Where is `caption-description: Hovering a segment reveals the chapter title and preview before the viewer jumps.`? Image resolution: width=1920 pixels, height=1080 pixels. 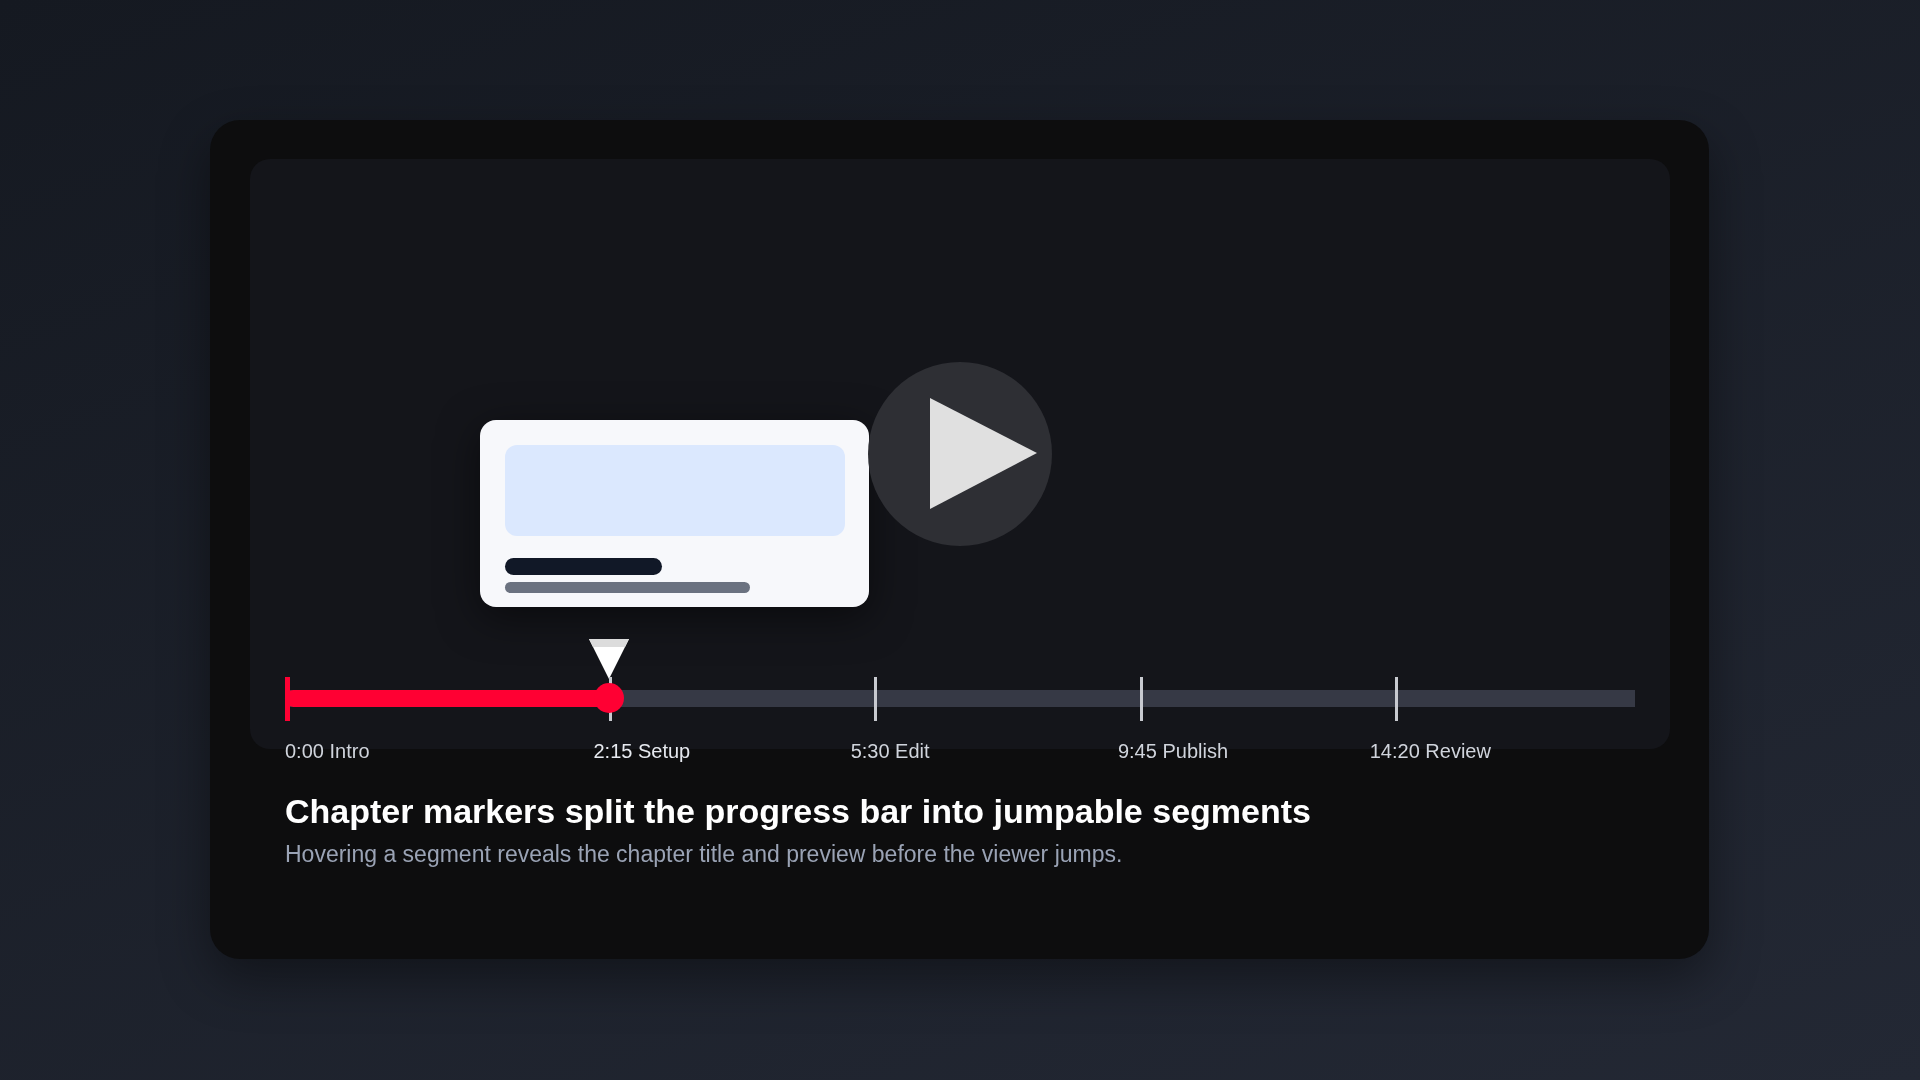 caption-description: Hovering a segment reveals the chapter title and preview before the viewer jumps. is located at coordinates (704, 854).